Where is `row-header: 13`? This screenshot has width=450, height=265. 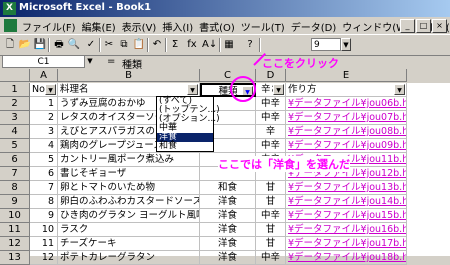
row-header: 13 is located at coordinates (15, 258).